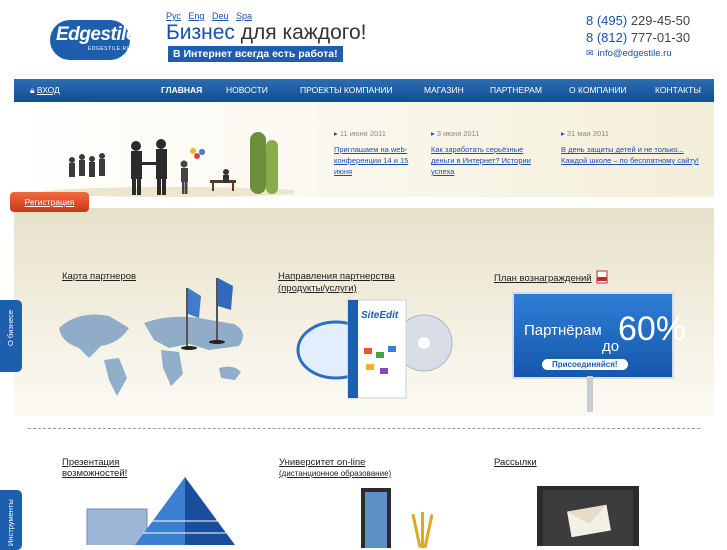 This screenshot has width=727, height=550. I want to click on partner-billboard: Партнёрам до 60% Присоединяйся!, so click(599, 335).